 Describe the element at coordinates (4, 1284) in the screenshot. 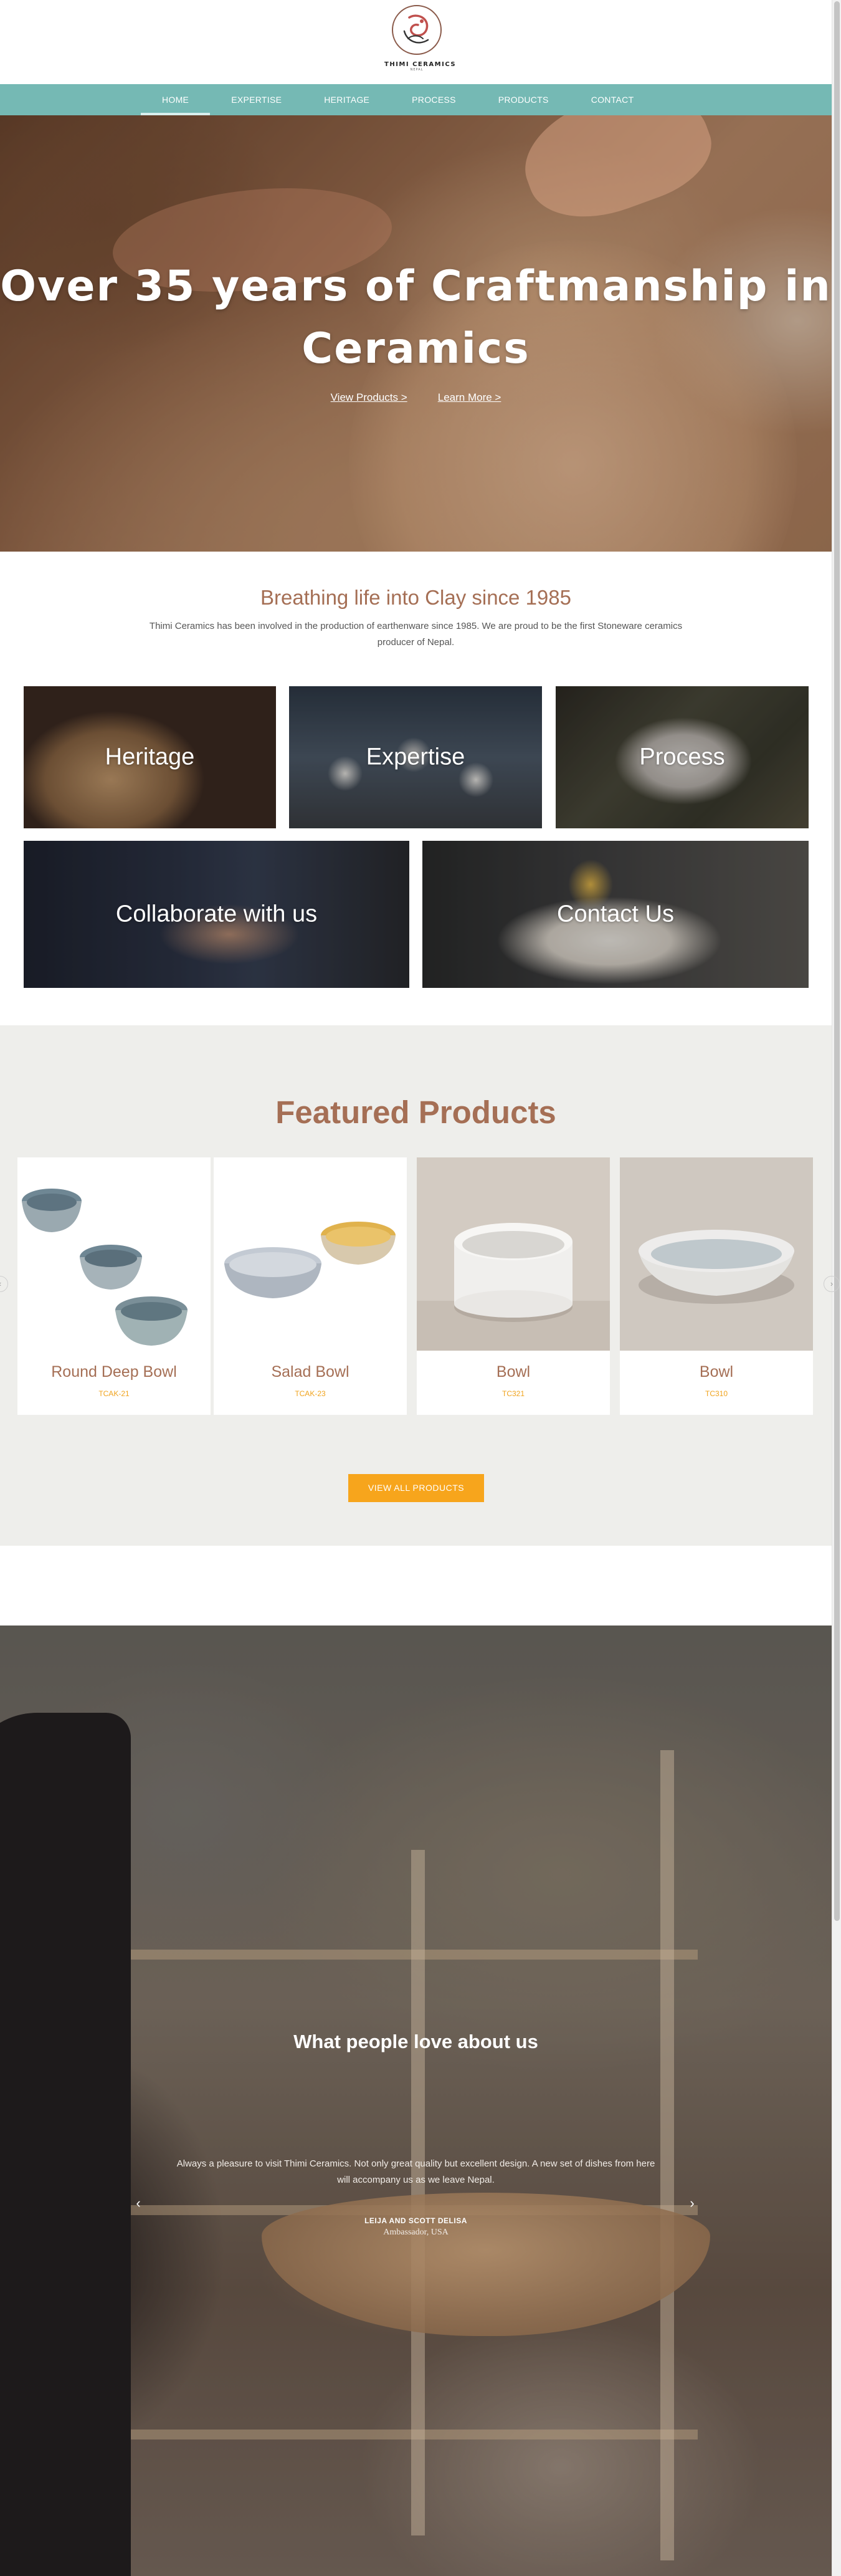

I see `carousel-prev-button: ‹` at that location.